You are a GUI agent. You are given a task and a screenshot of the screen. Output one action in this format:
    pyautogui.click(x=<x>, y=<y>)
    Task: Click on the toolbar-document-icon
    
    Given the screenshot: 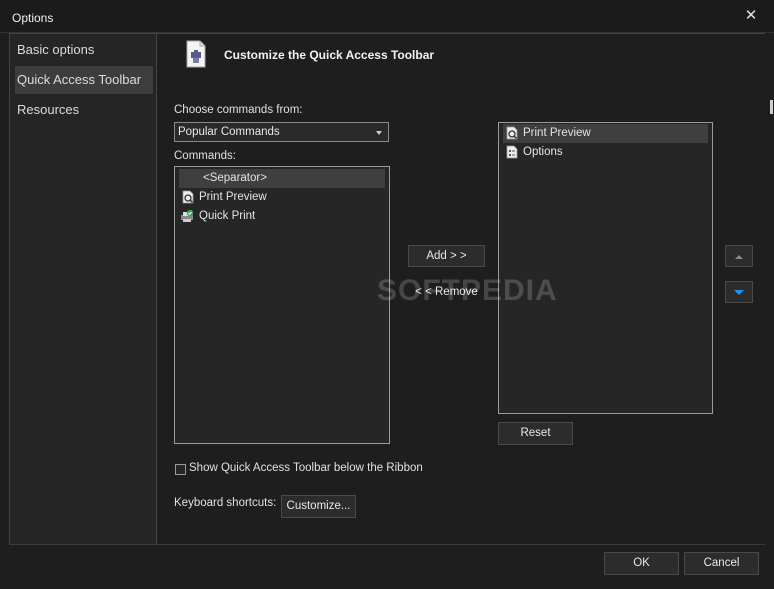 What is the action you would take?
    pyautogui.click(x=196, y=54)
    